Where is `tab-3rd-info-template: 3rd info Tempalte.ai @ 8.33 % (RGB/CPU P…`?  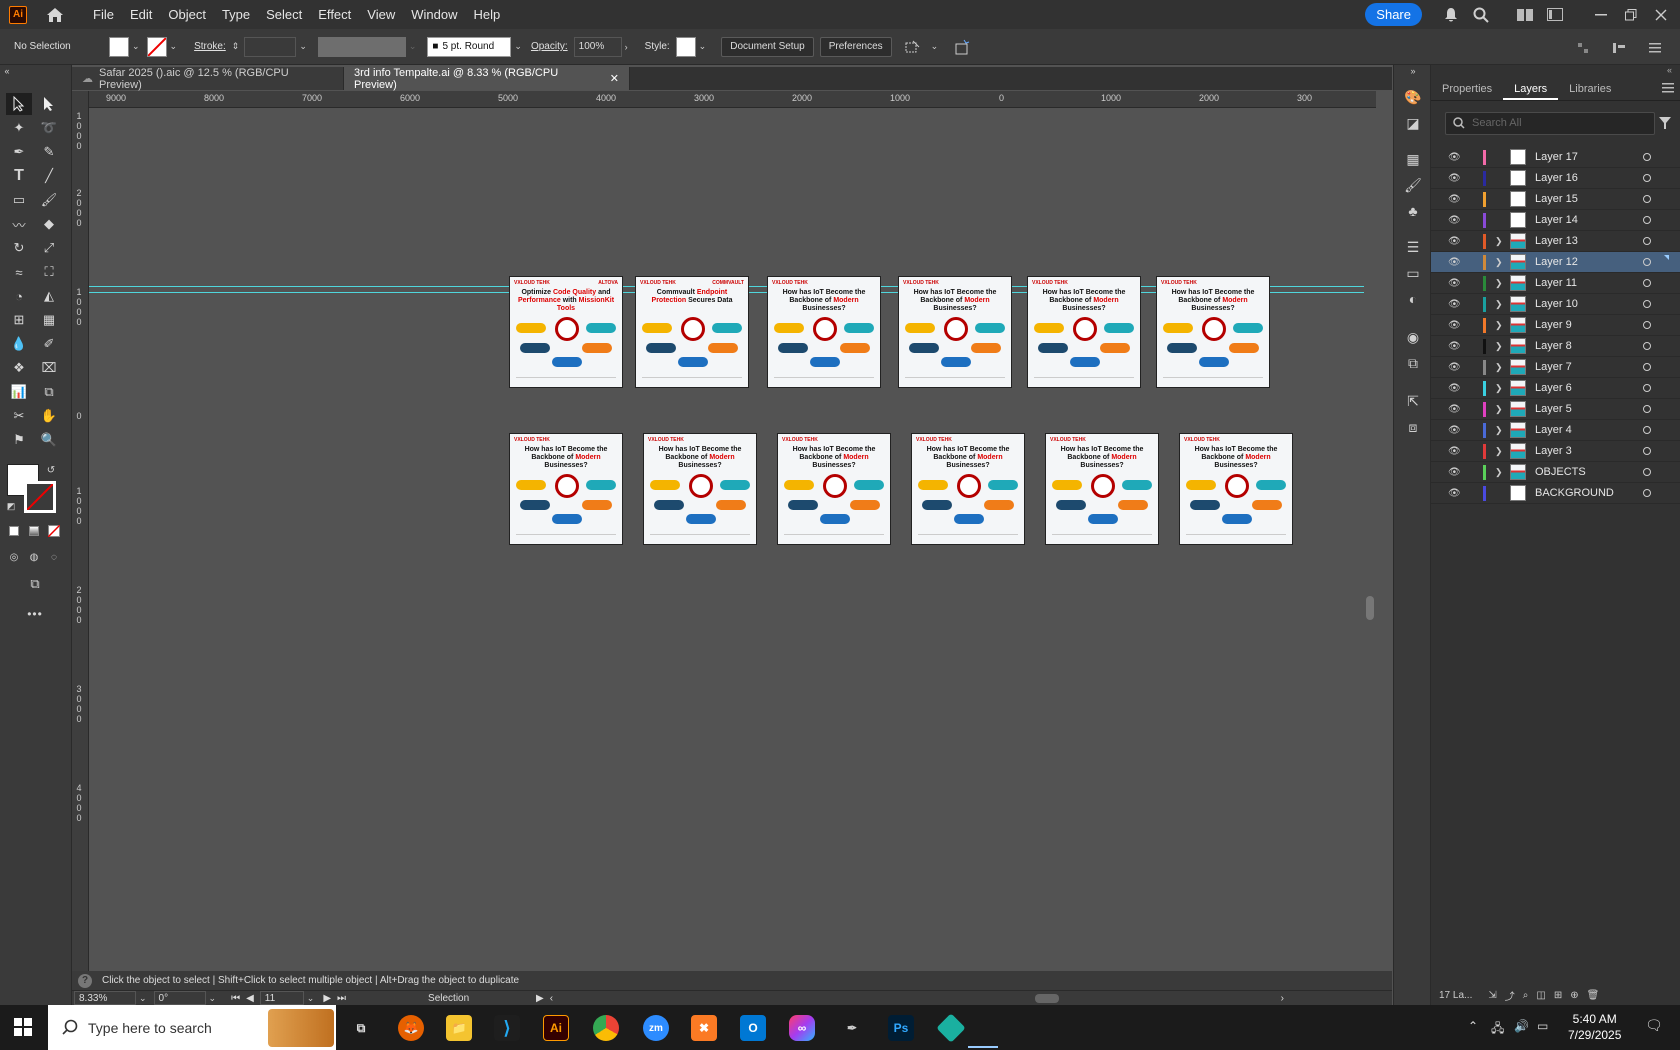
tab-3rd-info-template: 3rd info Tempalte.ai @ 8.33 % (RGB/CPU P… is located at coordinates (487, 79).